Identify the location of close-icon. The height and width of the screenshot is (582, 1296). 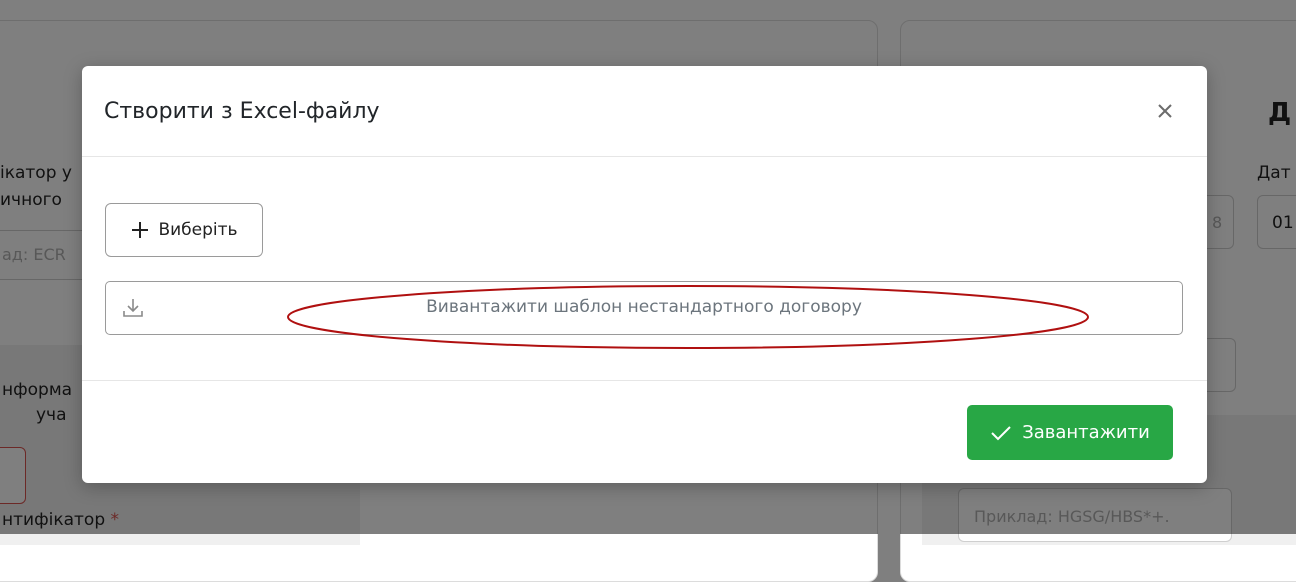
(1165, 111).